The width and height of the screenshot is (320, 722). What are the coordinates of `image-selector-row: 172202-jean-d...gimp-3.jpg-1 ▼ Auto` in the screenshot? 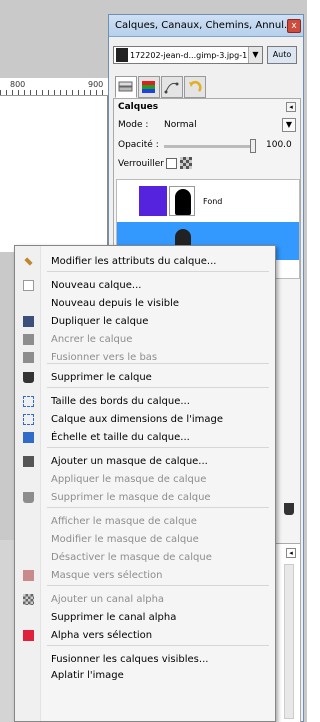 It's located at (207, 55).